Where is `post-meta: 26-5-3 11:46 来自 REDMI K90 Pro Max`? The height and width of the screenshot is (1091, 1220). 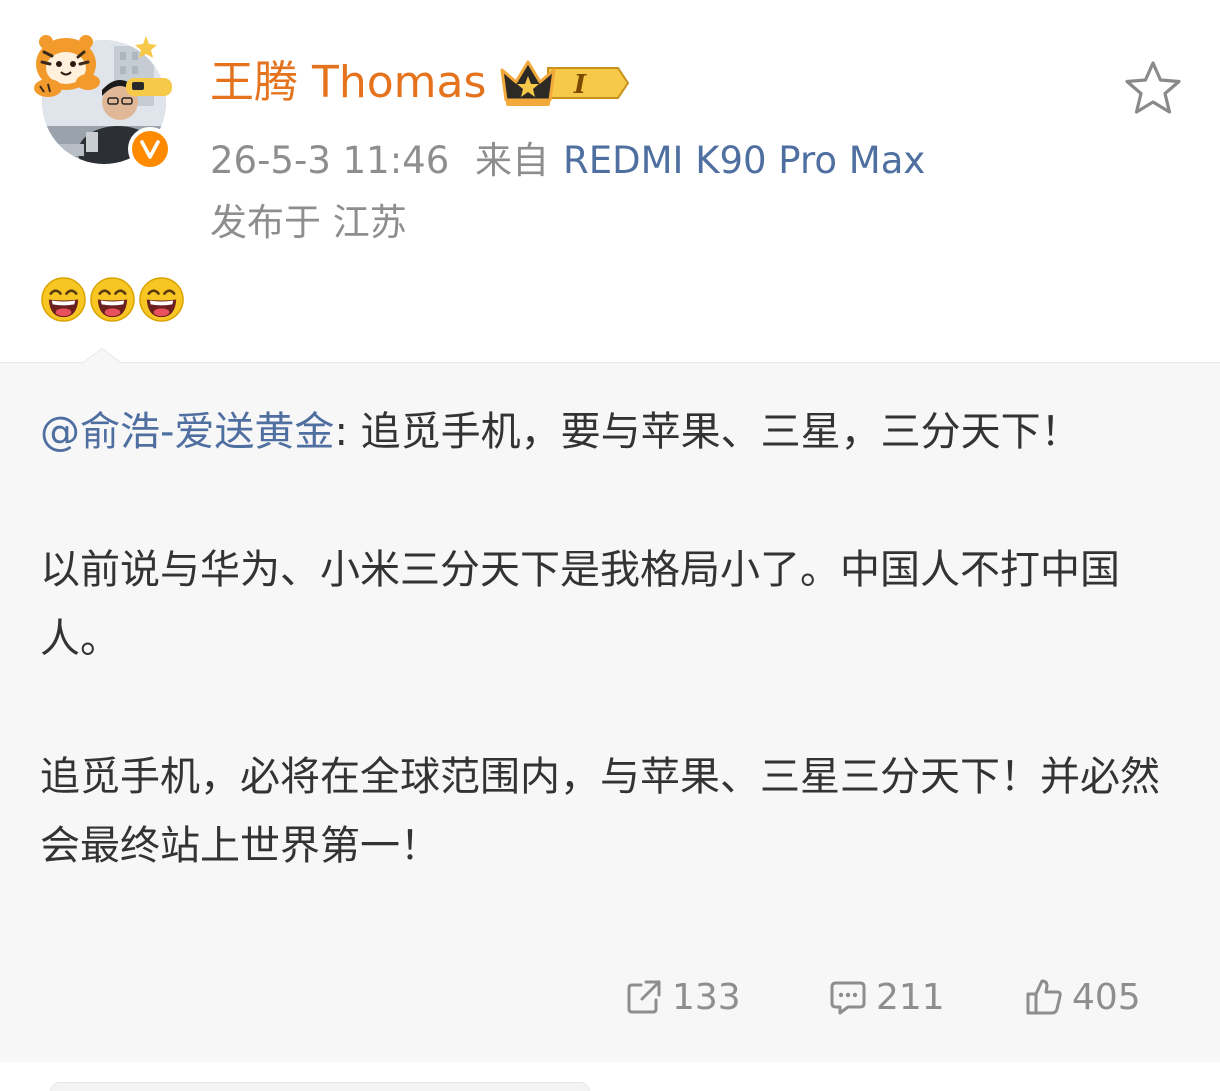 post-meta: 26-5-3 11:46 来自 REDMI K90 Pro Max is located at coordinates (567, 161).